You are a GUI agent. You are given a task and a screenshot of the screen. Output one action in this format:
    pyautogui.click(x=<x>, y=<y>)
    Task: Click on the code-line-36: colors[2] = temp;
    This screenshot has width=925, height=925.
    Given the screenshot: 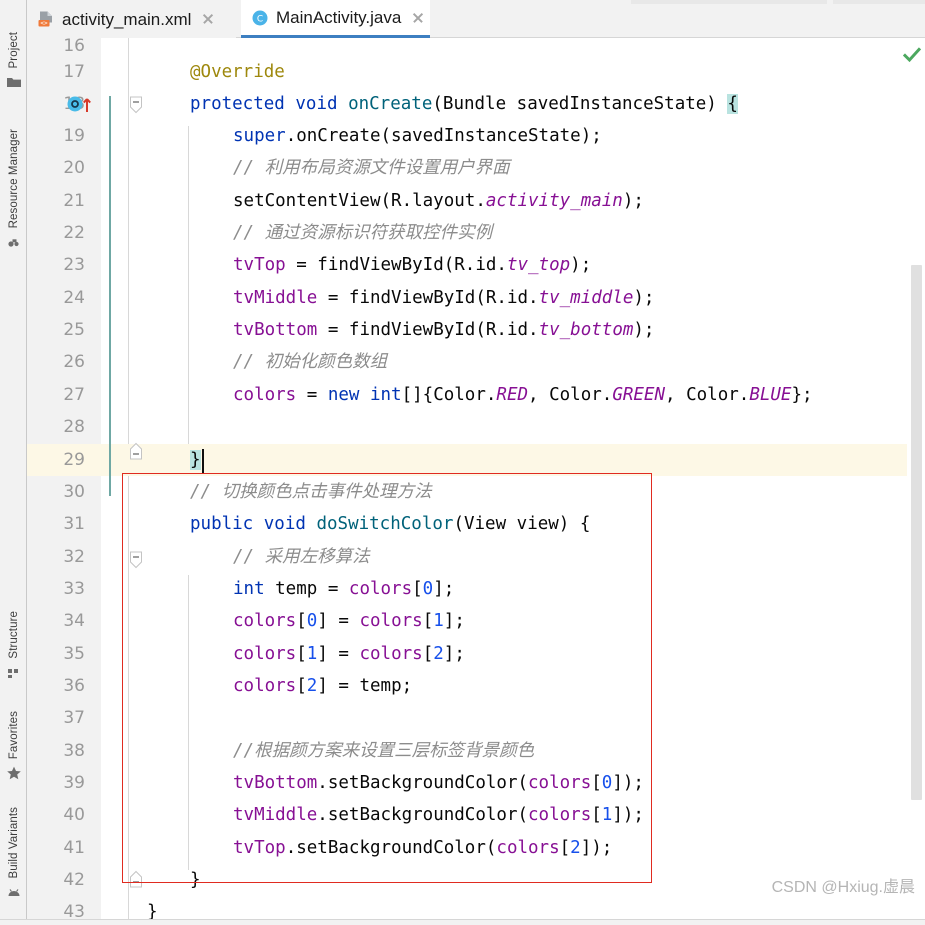 What is the action you would take?
    pyautogui.click(x=323, y=686)
    